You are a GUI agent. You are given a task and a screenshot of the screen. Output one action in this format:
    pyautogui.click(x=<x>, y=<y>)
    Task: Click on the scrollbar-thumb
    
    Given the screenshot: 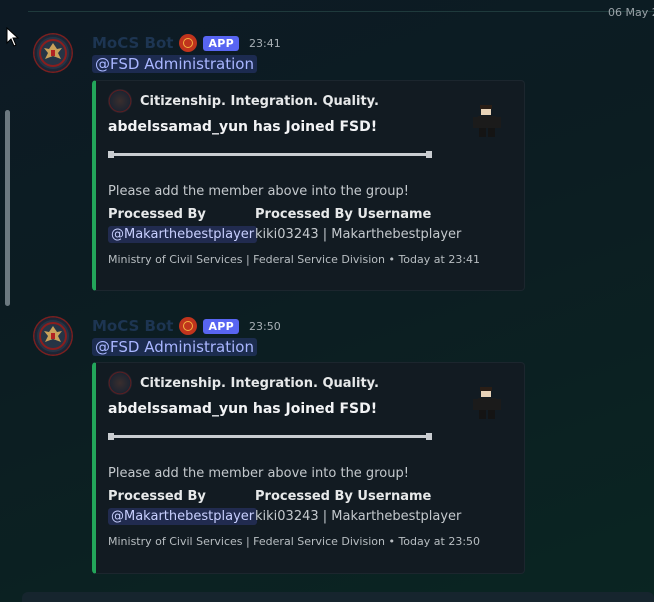 What is the action you would take?
    pyautogui.click(x=7, y=208)
    